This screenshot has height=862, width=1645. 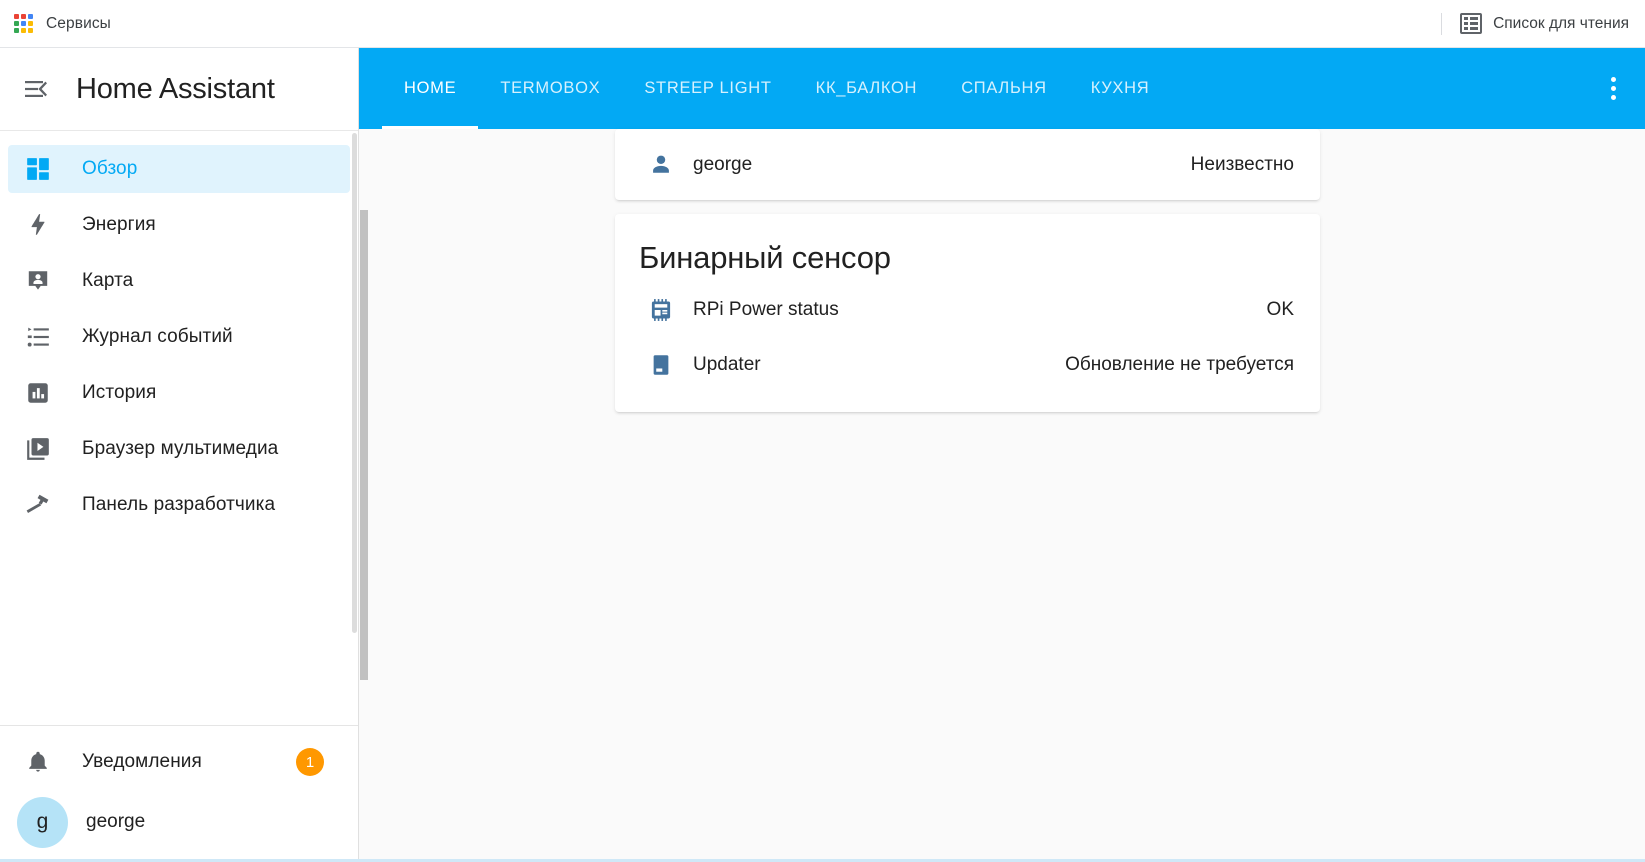 What do you see at coordinates (38, 449) in the screenshot?
I see `play-box-multiple-icon` at bounding box center [38, 449].